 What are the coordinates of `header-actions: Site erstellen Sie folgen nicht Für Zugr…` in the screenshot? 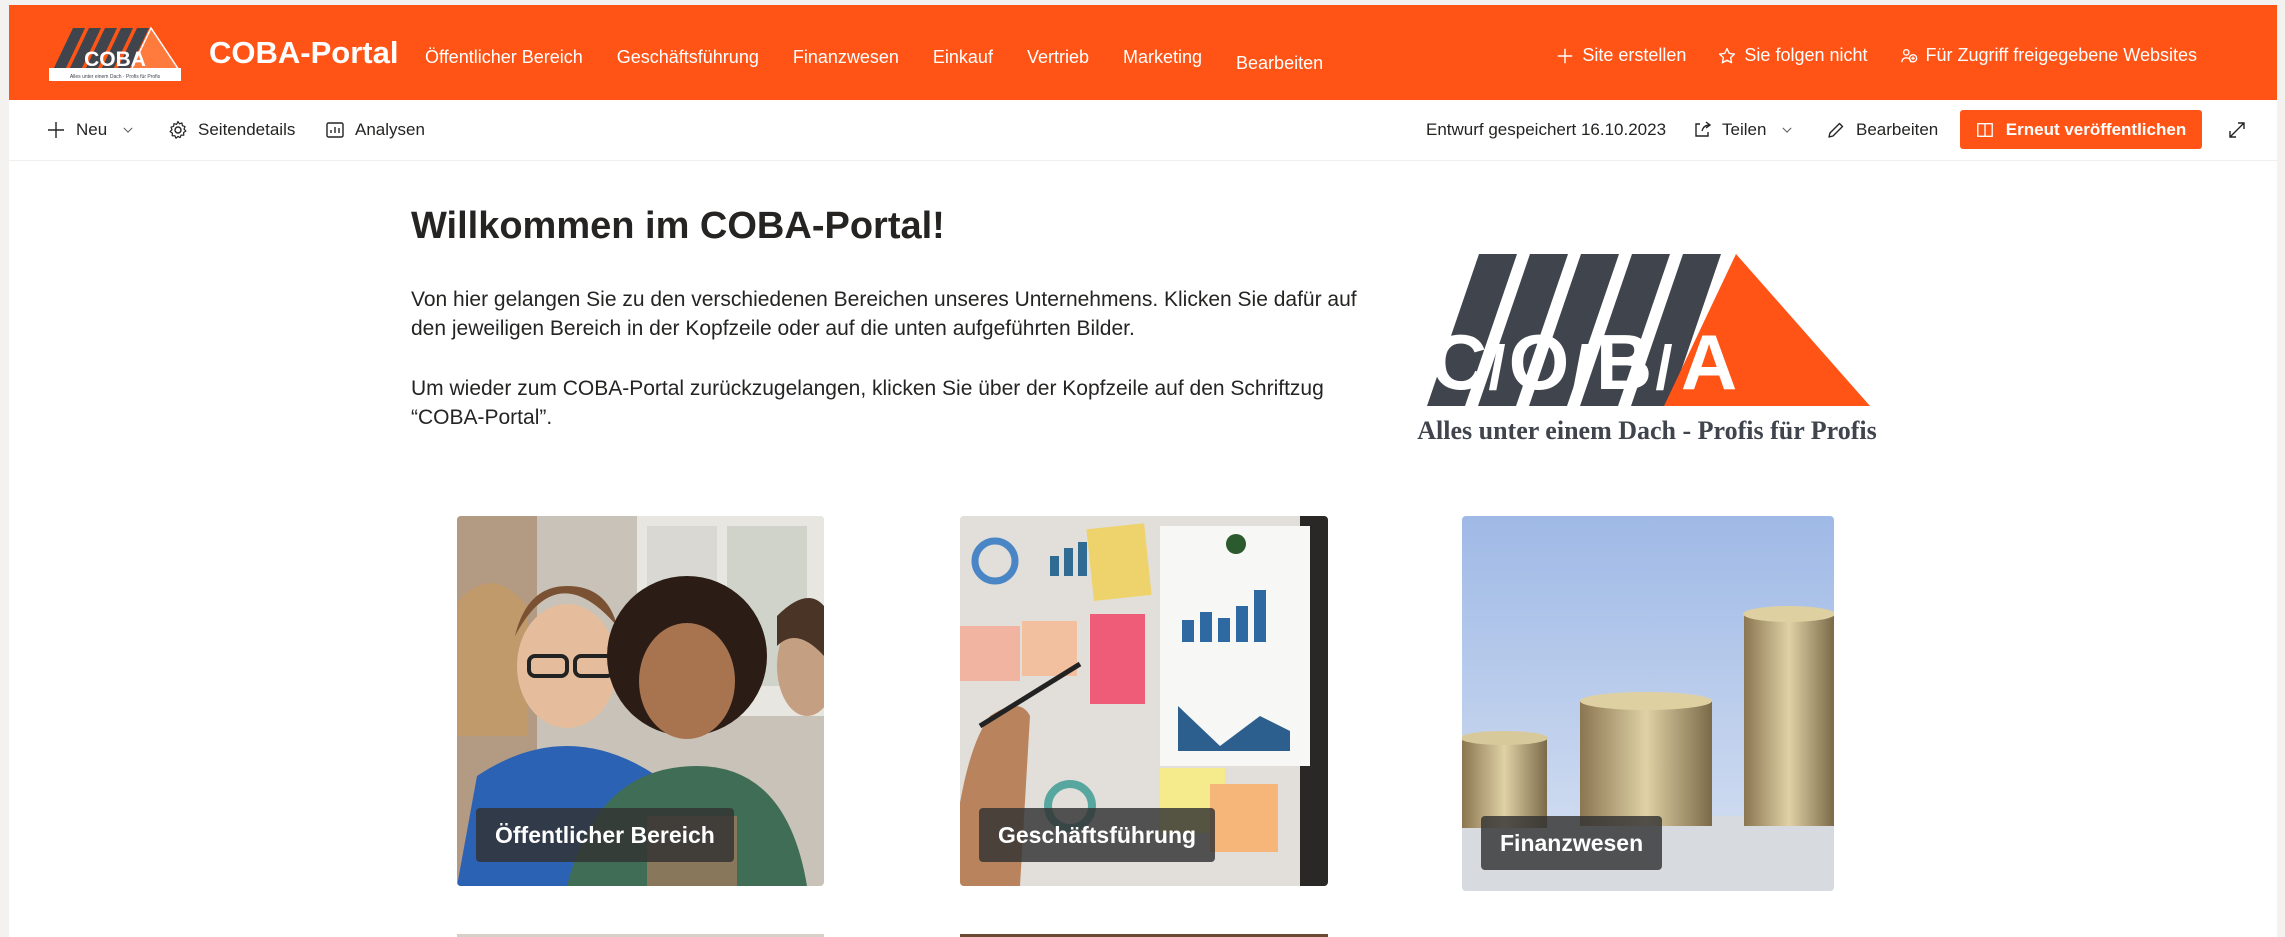 It's located at (1876, 55).